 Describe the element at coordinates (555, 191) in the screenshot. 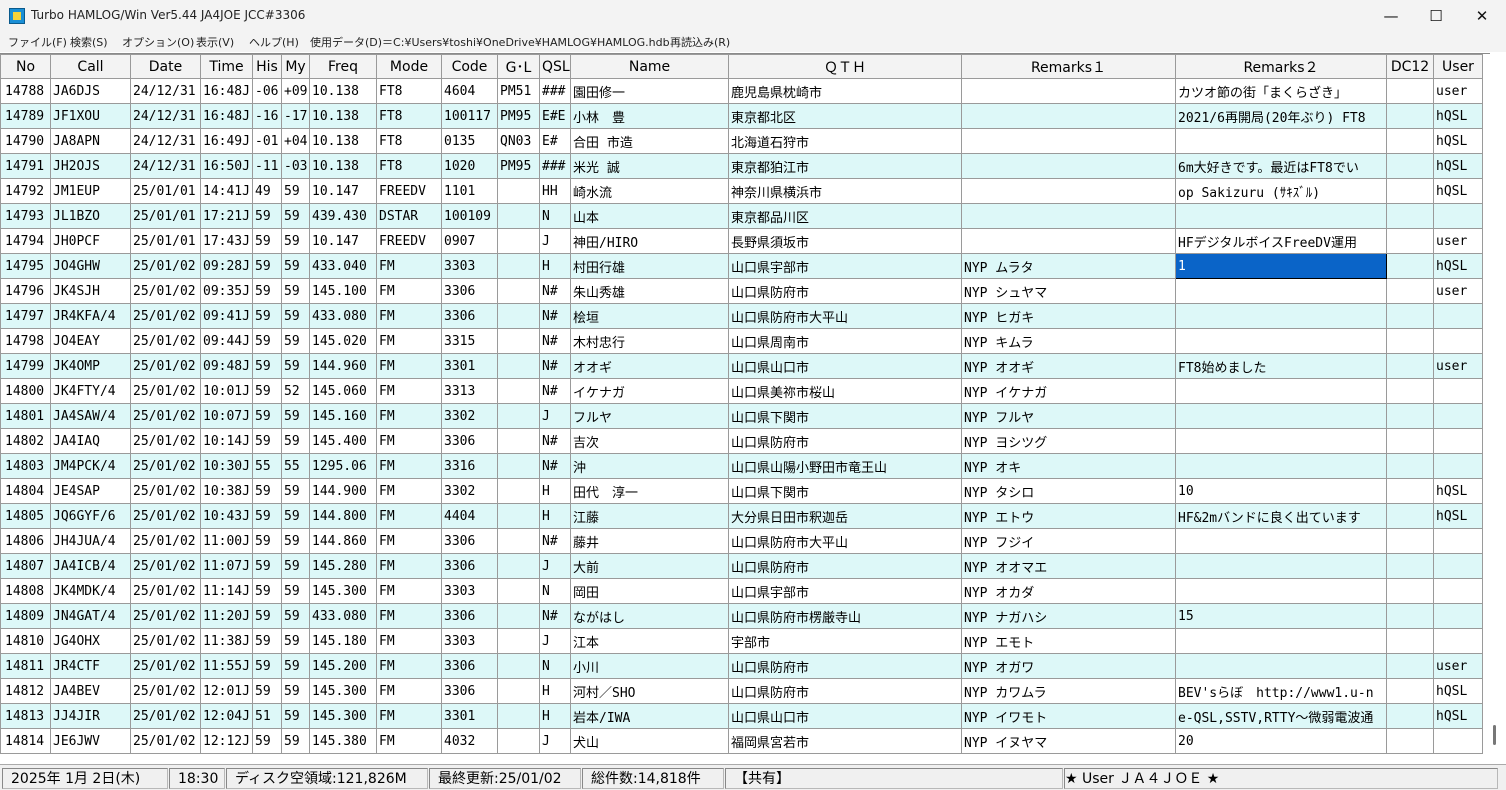

I see `cell-qsl: HH` at that location.